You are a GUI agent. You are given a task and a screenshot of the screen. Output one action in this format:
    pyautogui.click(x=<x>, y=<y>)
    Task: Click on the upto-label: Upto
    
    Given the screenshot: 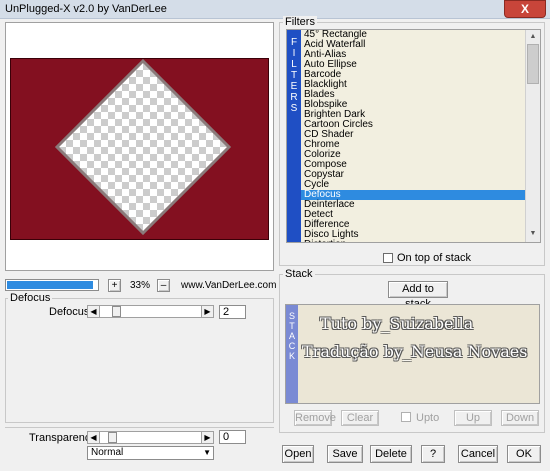 What is the action you would take?
    pyautogui.click(x=428, y=418)
    